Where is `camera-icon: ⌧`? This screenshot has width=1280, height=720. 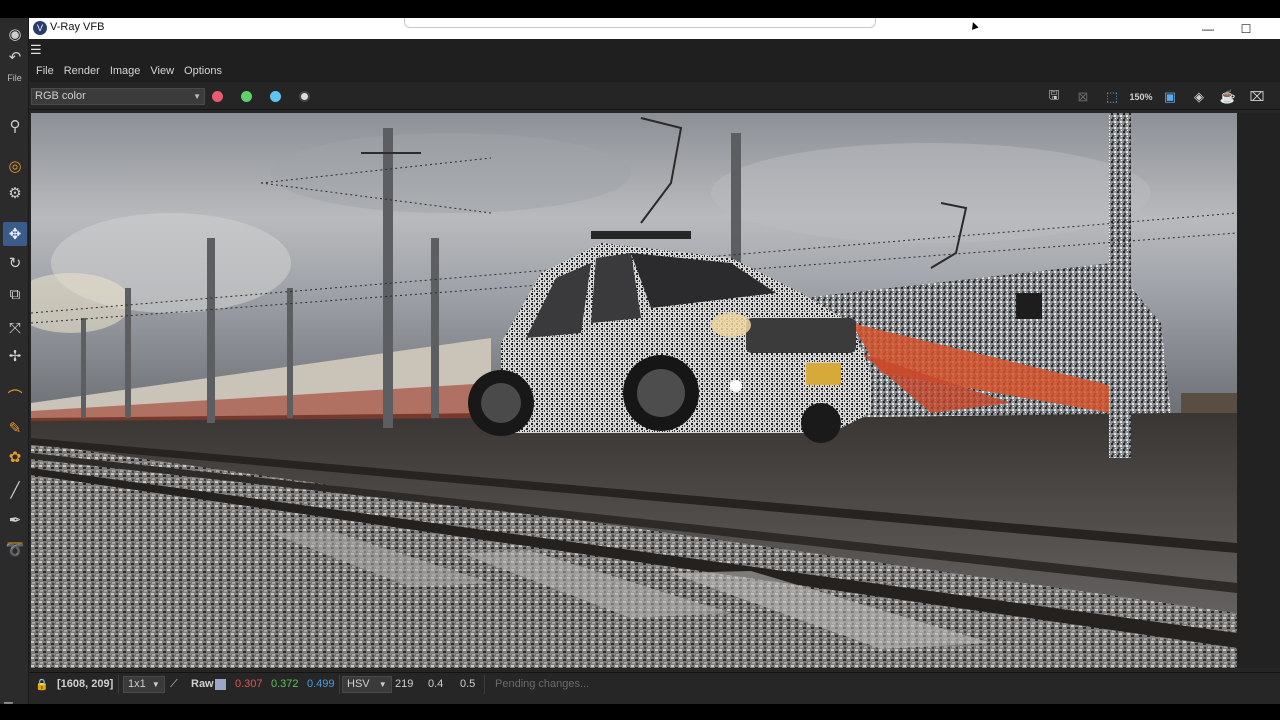 camera-icon: ⌧ is located at coordinates (1257, 97).